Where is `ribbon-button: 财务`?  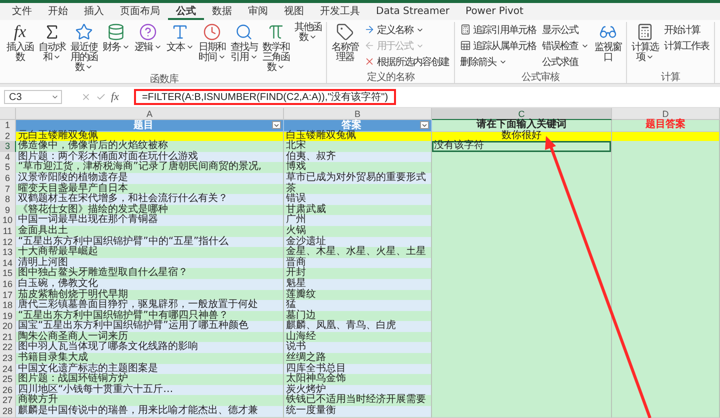 ribbon-button: 财务 is located at coordinates (116, 38).